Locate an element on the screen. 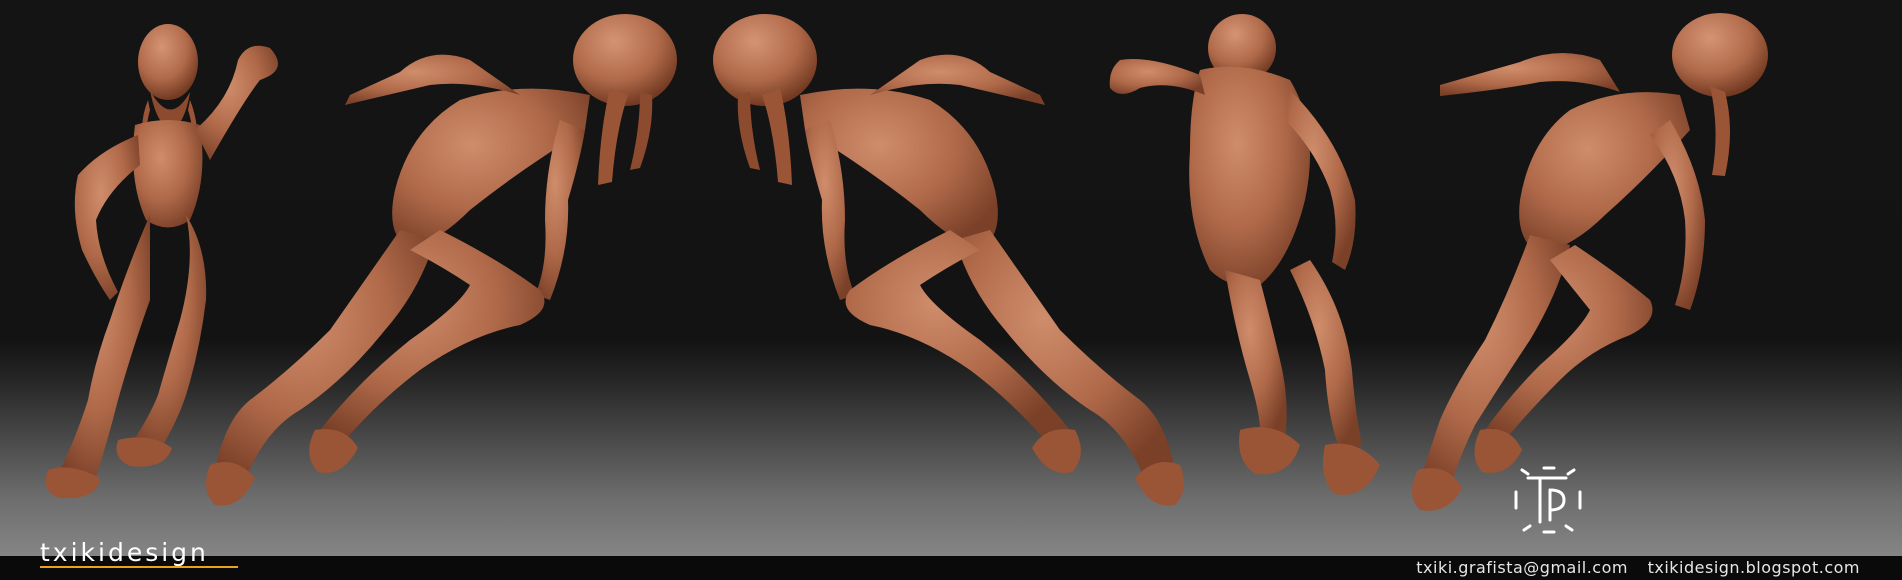  brand-underline is located at coordinates (139, 567).